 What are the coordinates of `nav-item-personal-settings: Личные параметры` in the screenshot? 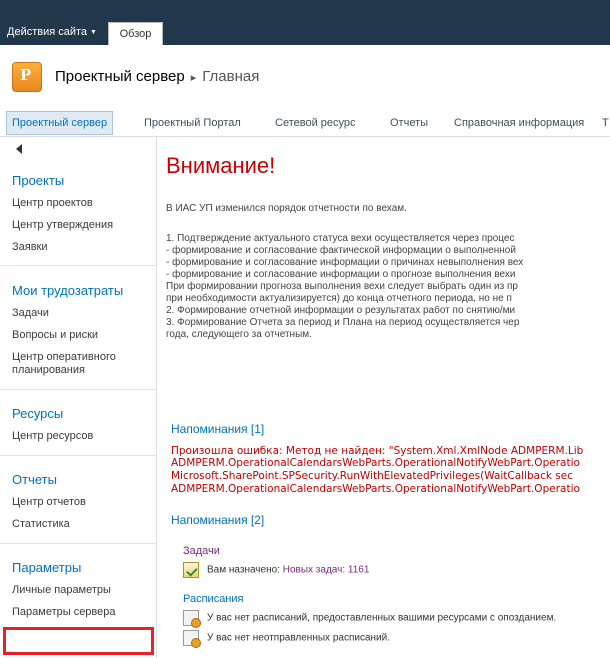 It's located at (82, 590).